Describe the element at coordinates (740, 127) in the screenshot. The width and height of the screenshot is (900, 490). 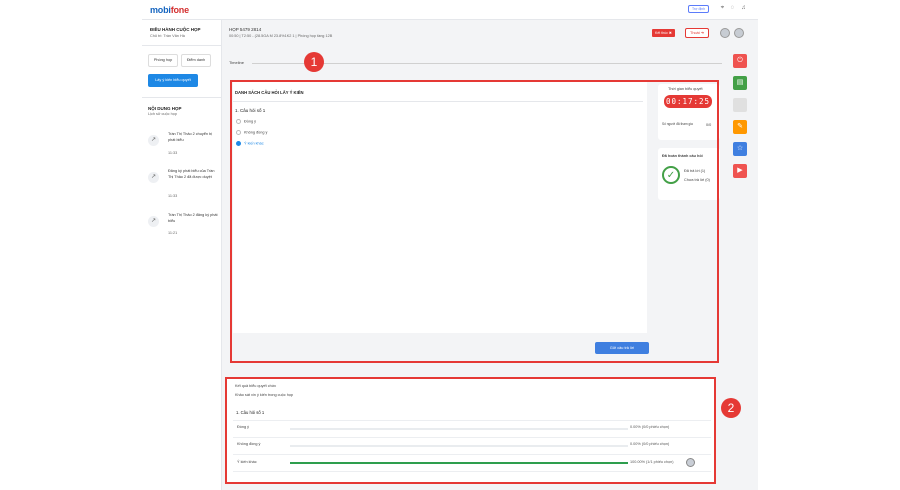
I see `edit-icon: ✎` at that location.